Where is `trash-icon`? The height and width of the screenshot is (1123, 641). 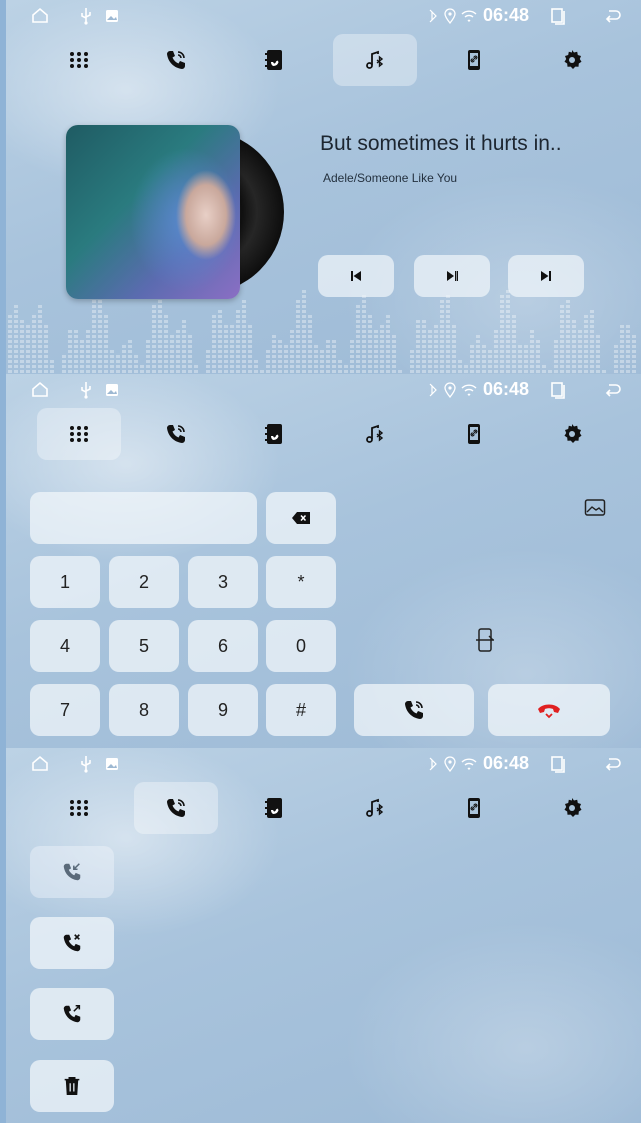
trash-icon is located at coordinates (72, 1086).